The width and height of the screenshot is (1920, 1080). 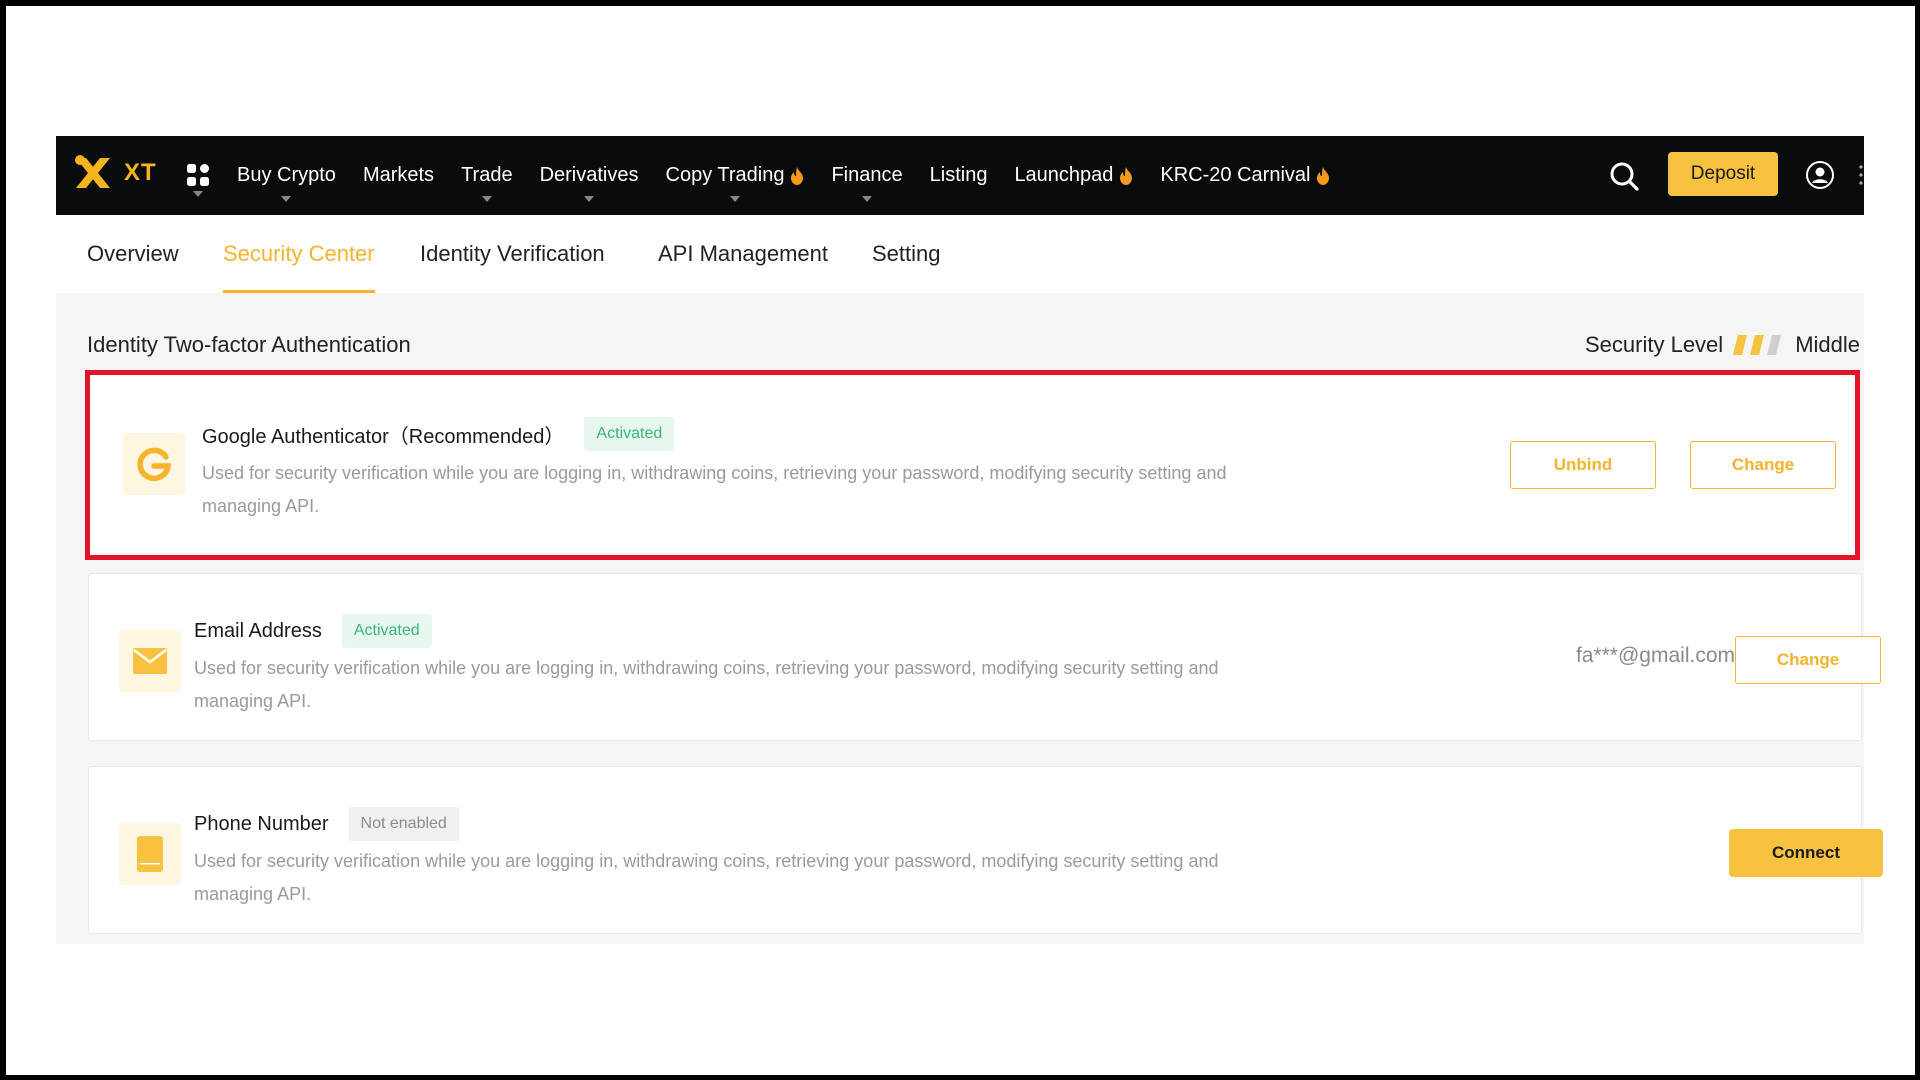 I want to click on security-level: Security Level Middle, so click(x=1722, y=345).